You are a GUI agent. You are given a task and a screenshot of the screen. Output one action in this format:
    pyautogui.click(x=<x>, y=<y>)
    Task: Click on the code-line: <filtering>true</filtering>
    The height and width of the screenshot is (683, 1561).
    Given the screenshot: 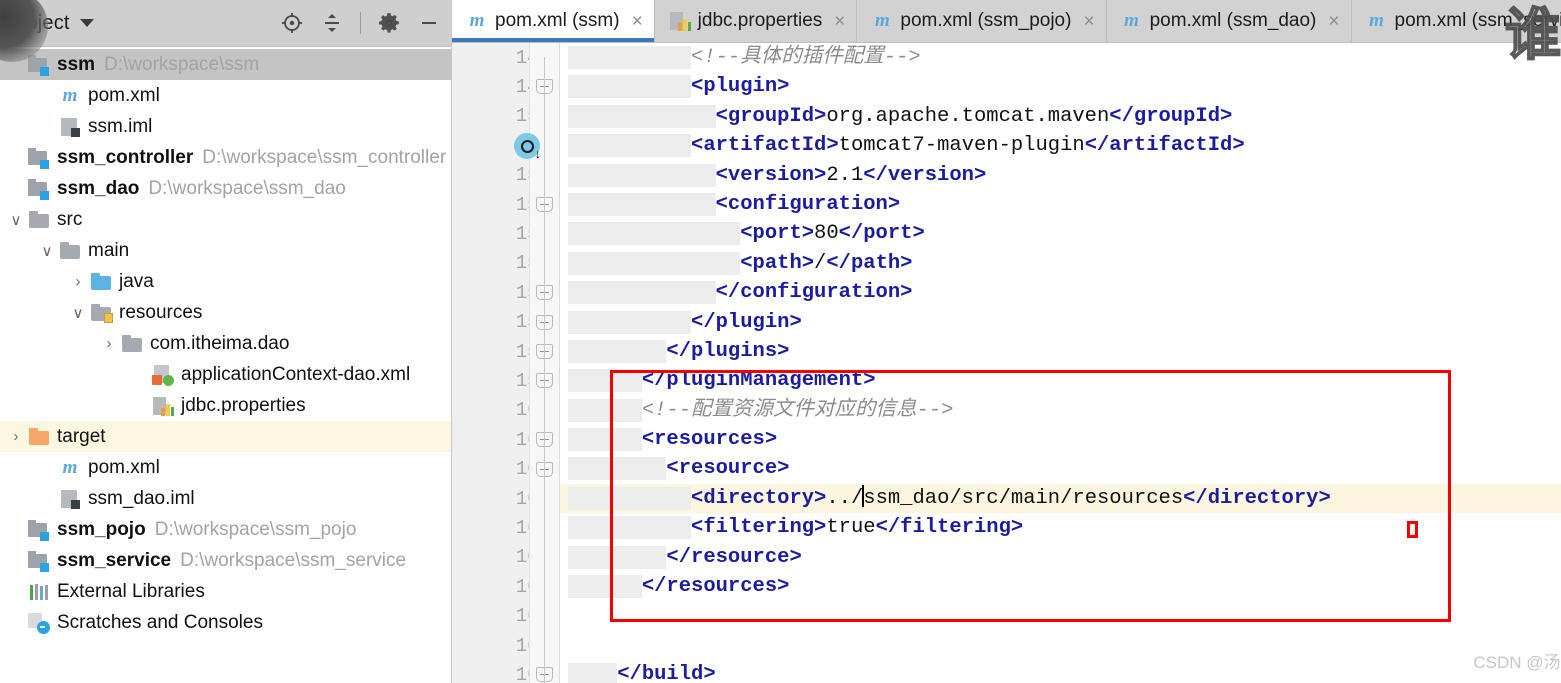 What is the action you would take?
    pyautogui.click(x=1060, y=527)
    